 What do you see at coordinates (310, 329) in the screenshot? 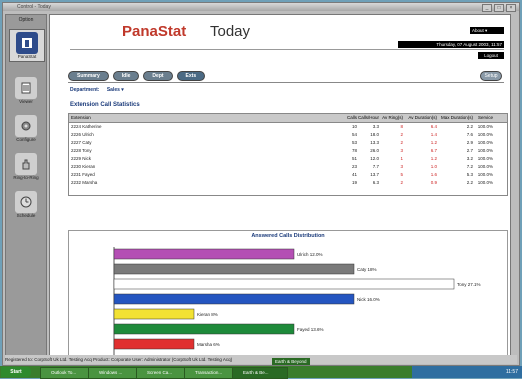
I see `bar-label: Fayed 13.6%` at bounding box center [310, 329].